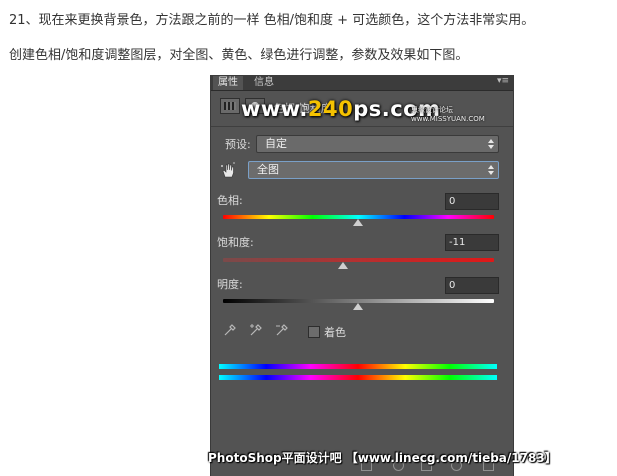 The width and height of the screenshot is (617, 476). What do you see at coordinates (358, 306) in the screenshot?
I see `lightness-slider-thumb` at bounding box center [358, 306].